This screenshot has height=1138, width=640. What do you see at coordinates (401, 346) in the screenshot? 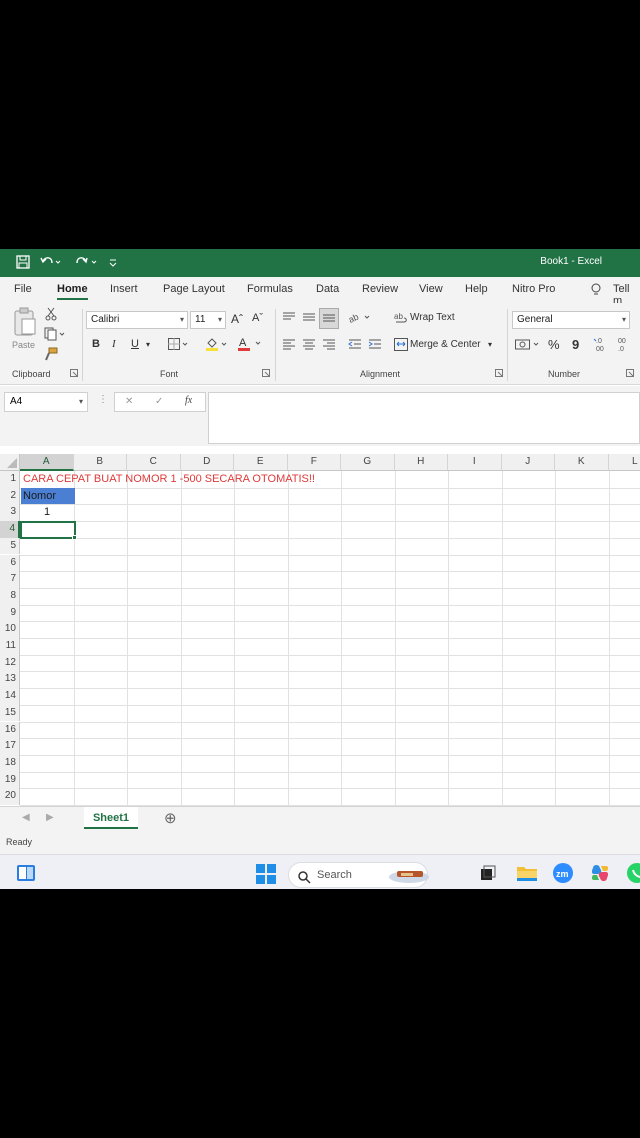
I see `merge-center-icon` at bounding box center [401, 346].